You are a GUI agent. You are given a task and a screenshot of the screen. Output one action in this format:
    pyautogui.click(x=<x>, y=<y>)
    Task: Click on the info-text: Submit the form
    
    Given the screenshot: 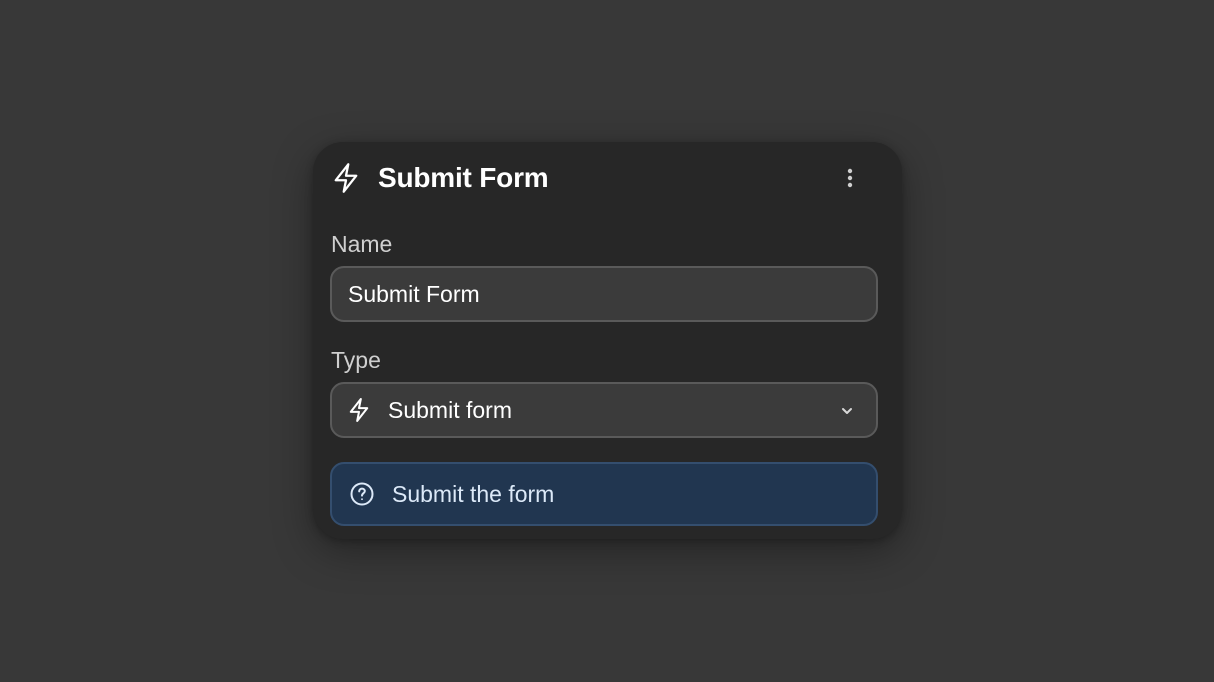 What is the action you would take?
    pyautogui.click(x=473, y=494)
    